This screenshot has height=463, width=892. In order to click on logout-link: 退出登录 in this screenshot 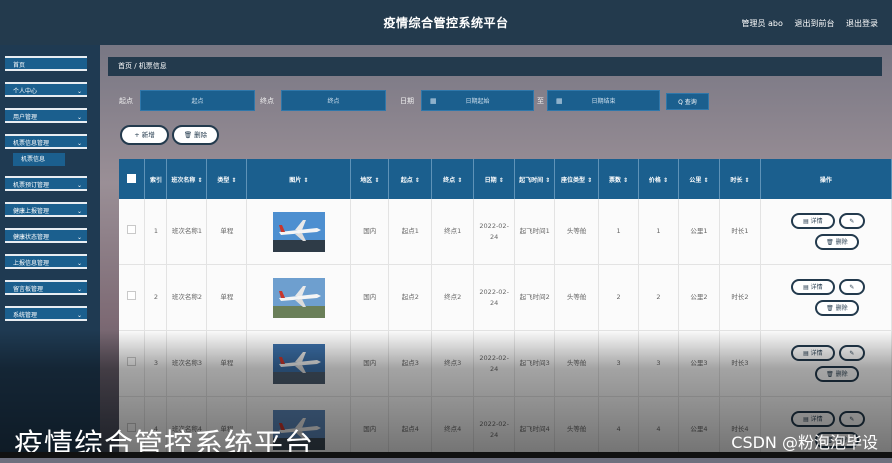, I will do `click(862, 23)`.